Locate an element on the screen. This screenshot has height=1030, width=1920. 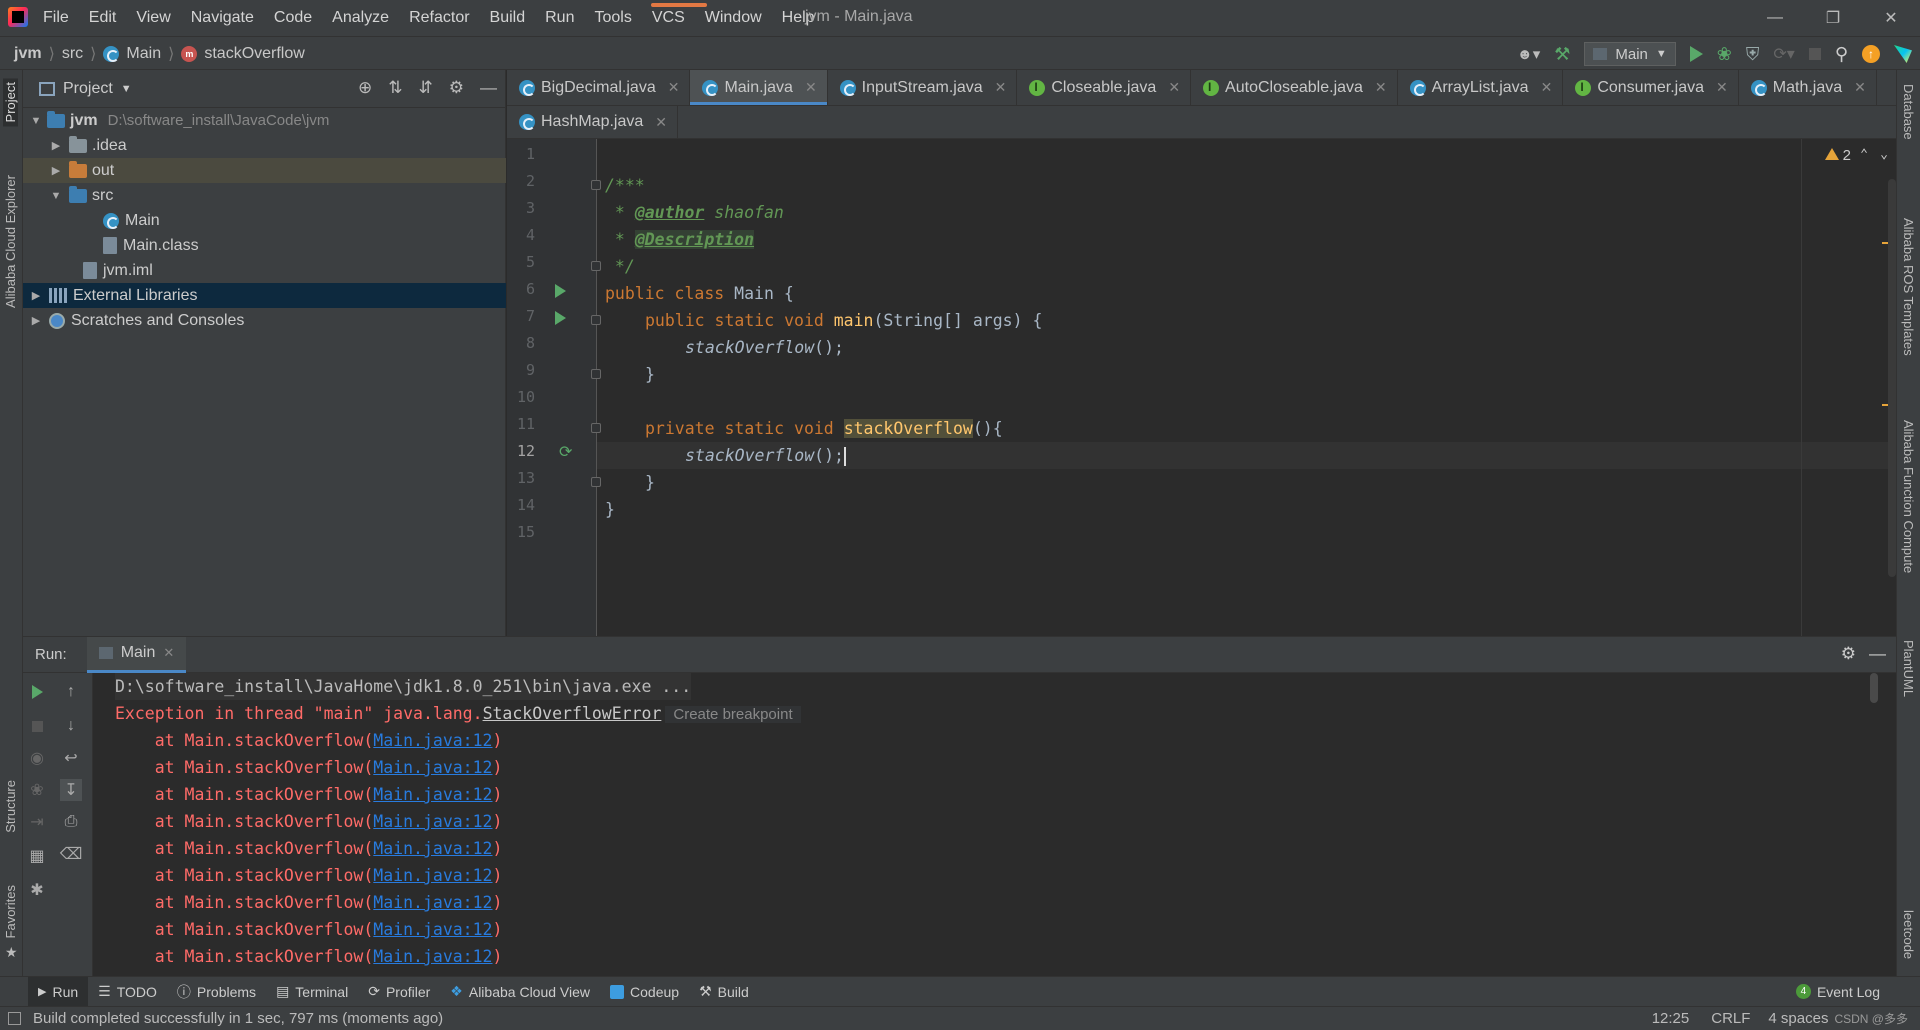
scroll-to-end-icon: ↧ is located at coordinates (71, 790).